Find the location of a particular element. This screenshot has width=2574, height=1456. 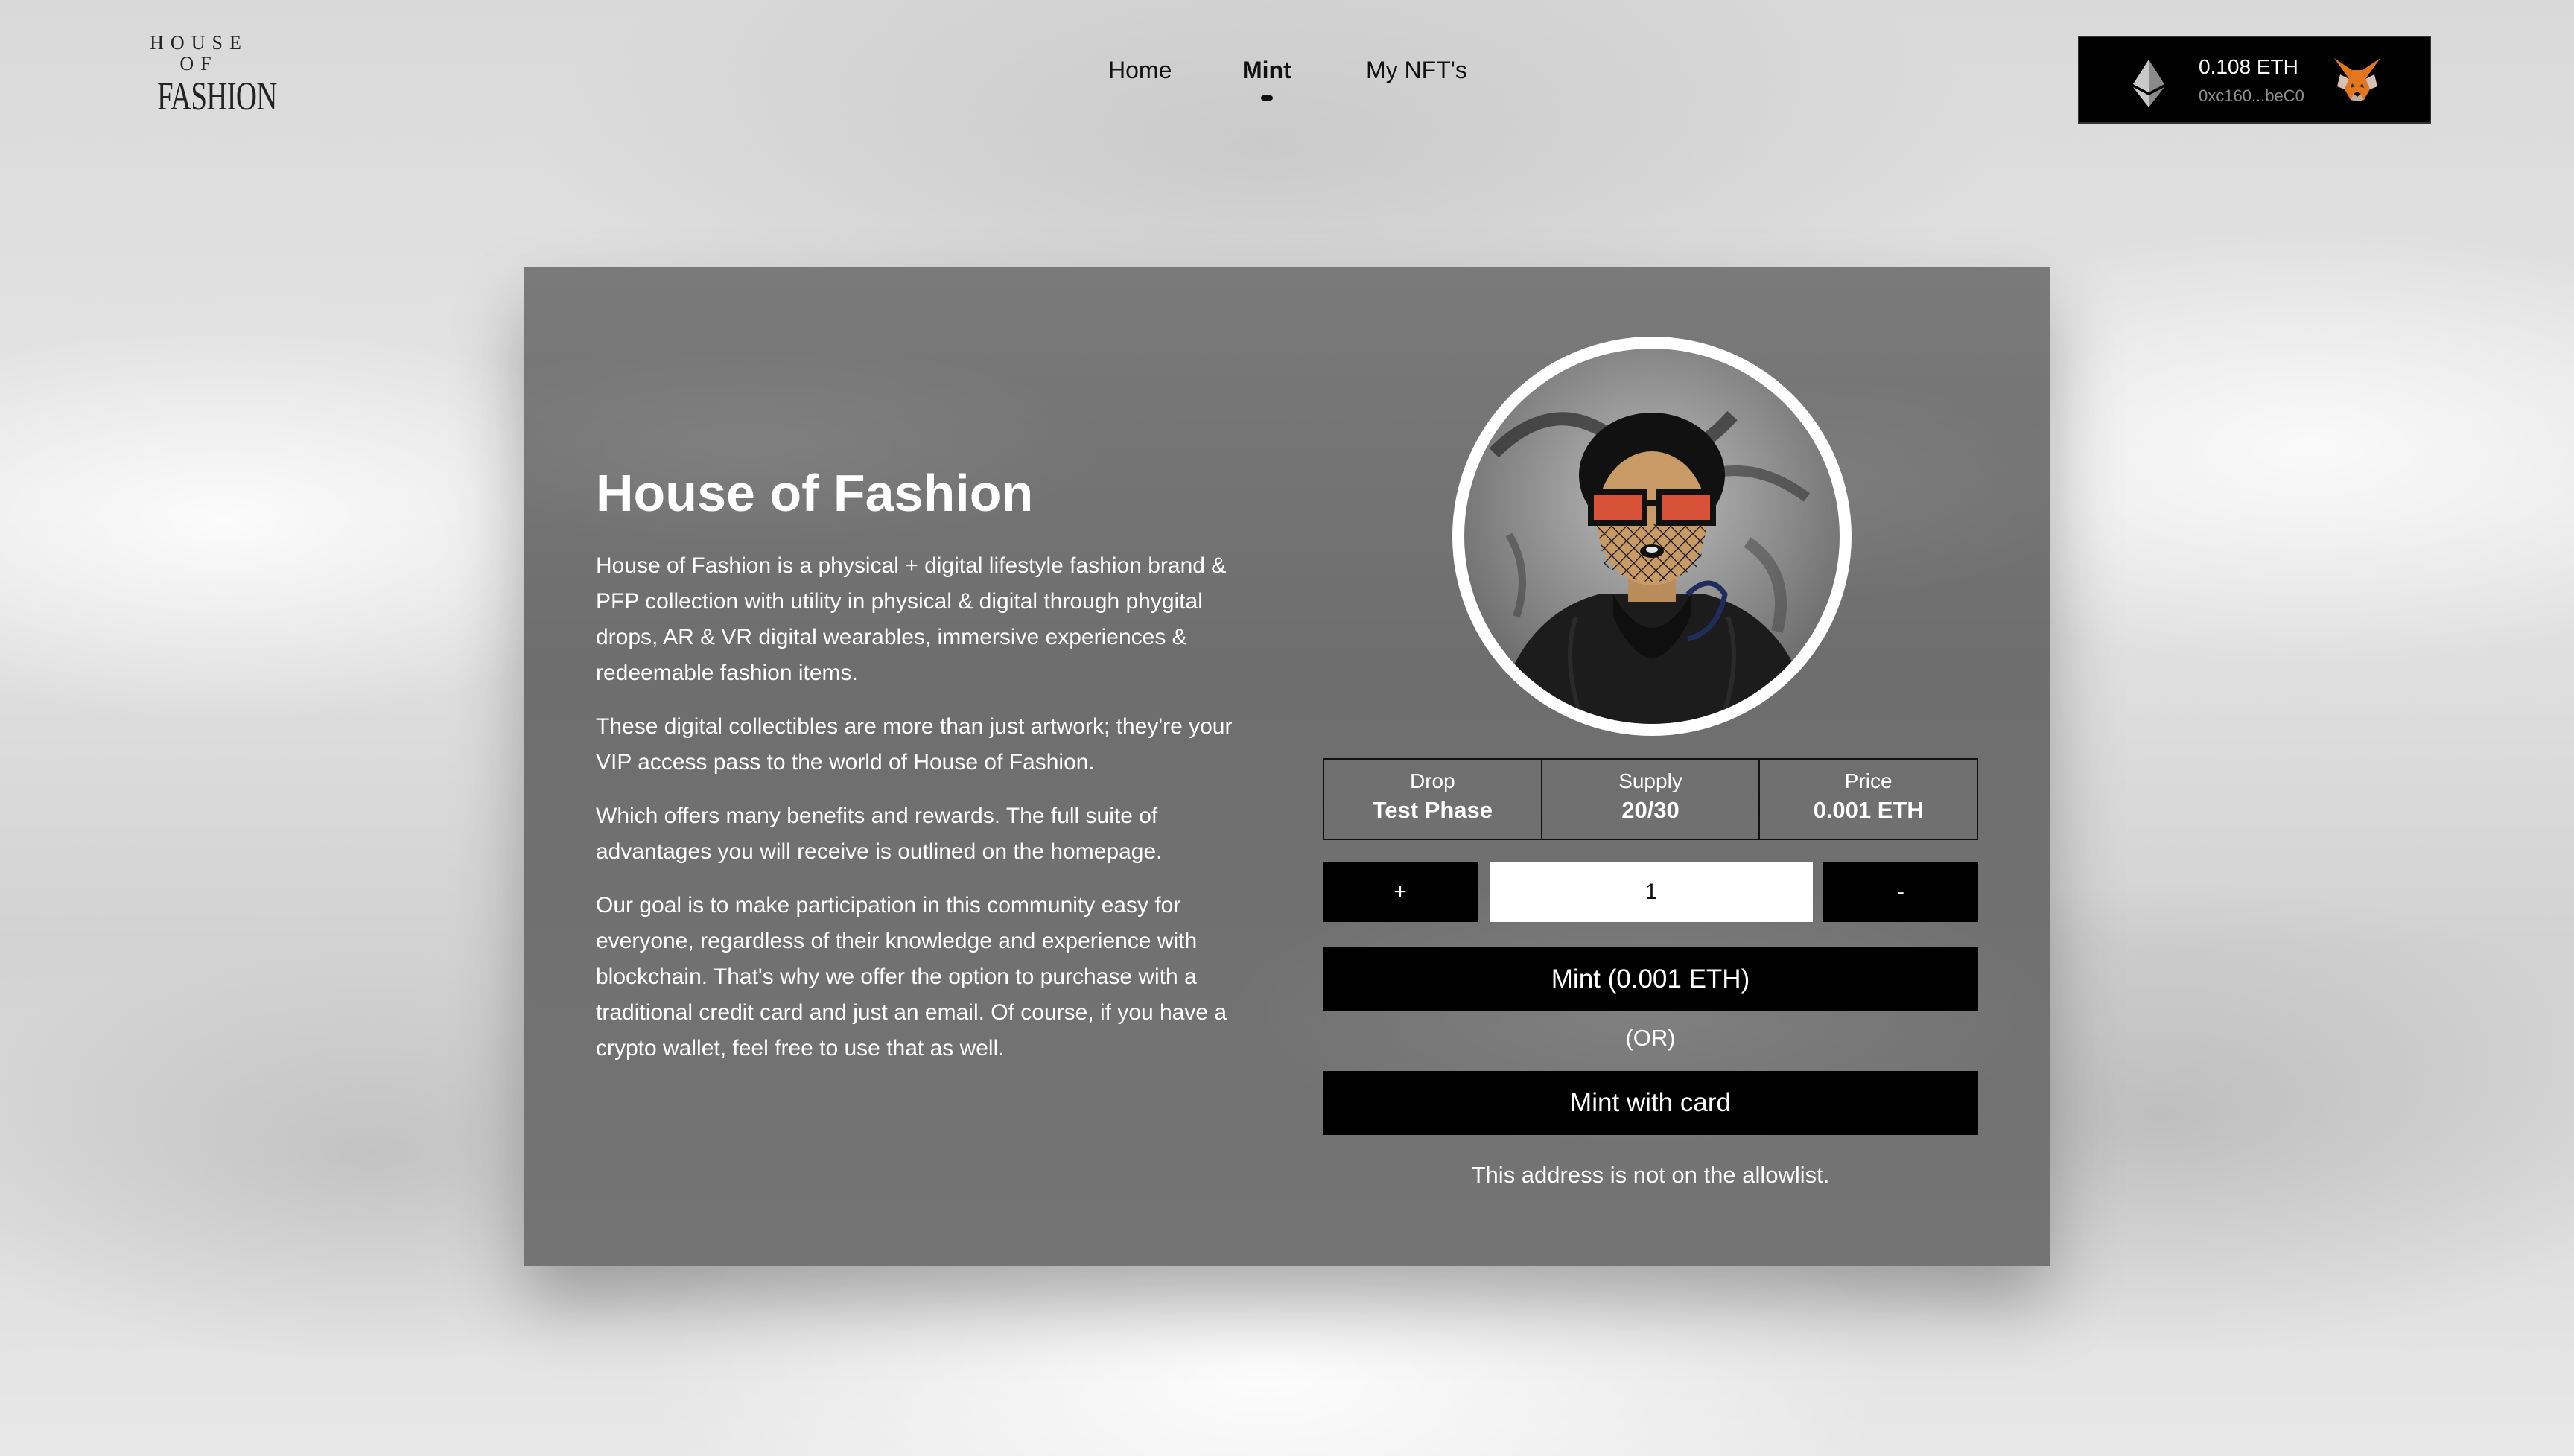

stat-supply: Supply 20/30 is located at coordinates (1651, 799).